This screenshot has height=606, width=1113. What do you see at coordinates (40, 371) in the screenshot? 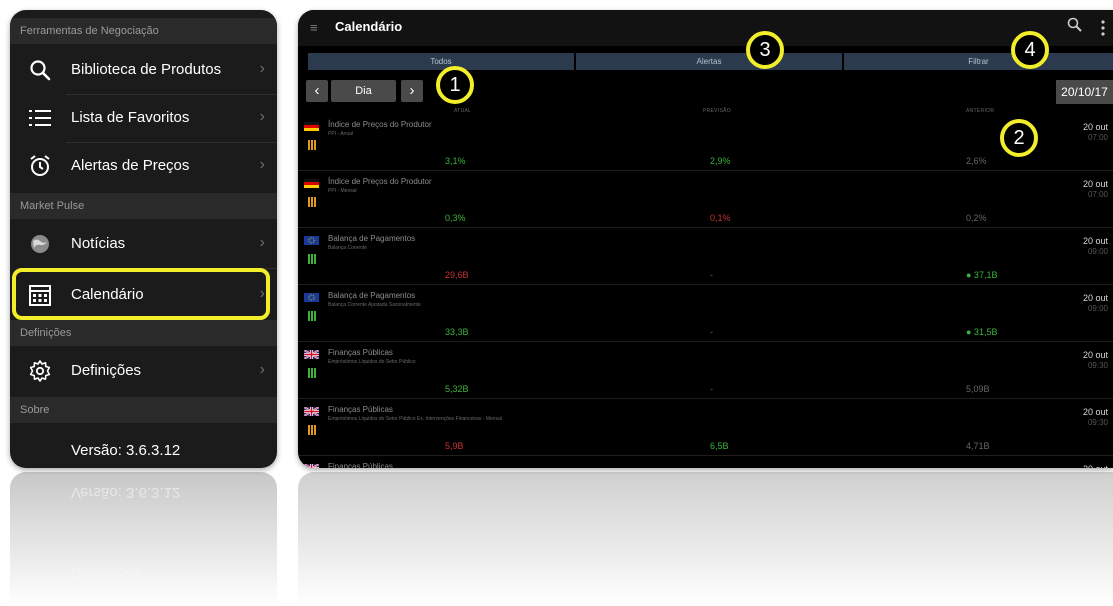
I see `gear-icon` at bounding box center [40, 371].